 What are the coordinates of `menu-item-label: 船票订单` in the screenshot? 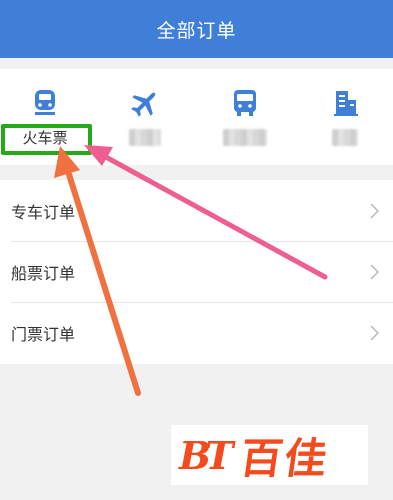 It's located at (43, 273).